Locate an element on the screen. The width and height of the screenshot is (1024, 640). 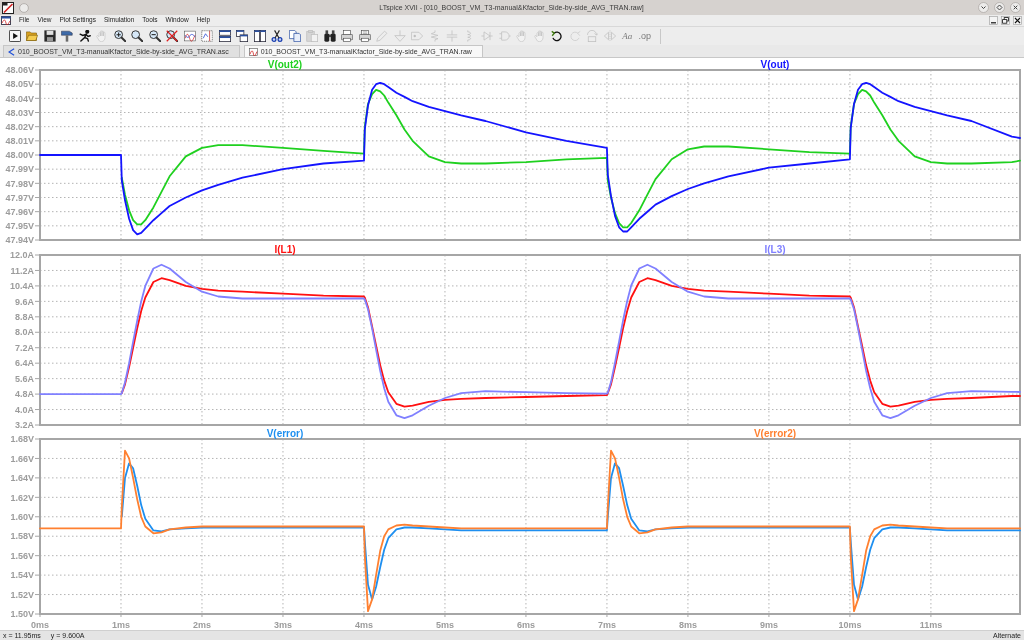
x-tick-label: 11ms is located at coordinates (931, 624).